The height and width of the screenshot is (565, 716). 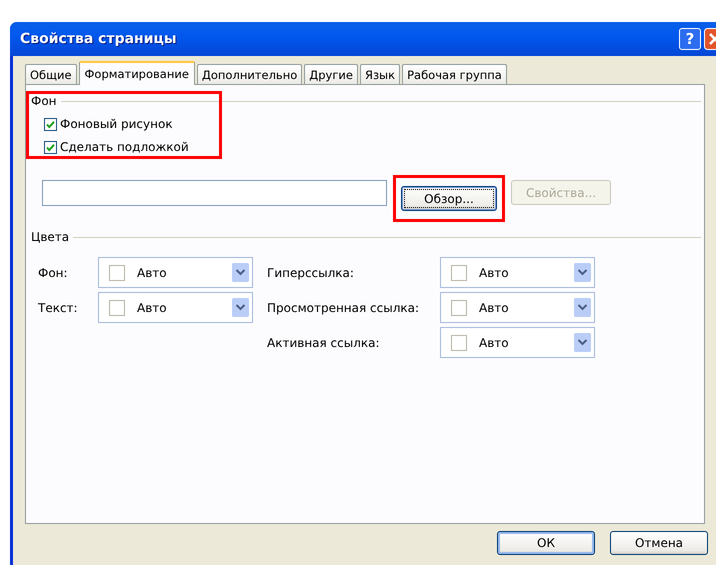 What do you see at coordinates (136, 73) in the screenshot?
I see `tab: Форматирование` at bounding box center [136, 73].